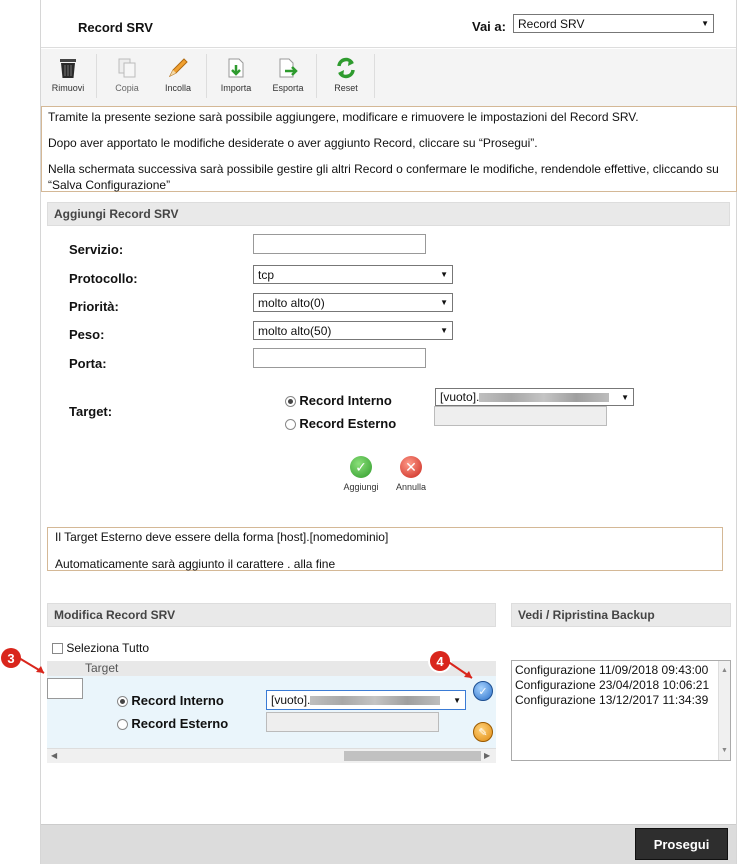 This screenshot has width=737, height=864. What do you see at coordinates (353, 274) in the screenshot?
I see `protocol-select: tcp ▼` at bounding box center [353, 274].